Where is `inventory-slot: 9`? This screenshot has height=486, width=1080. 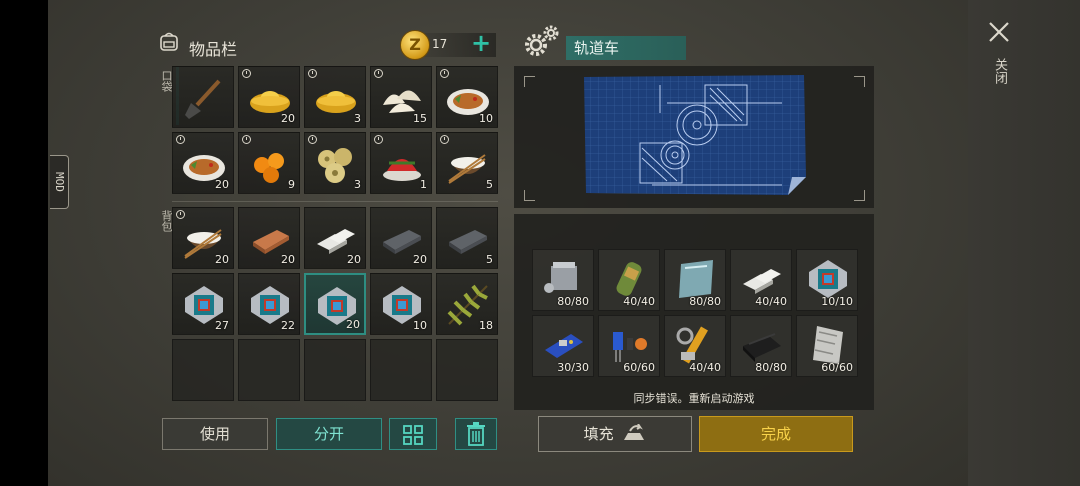
inventory-slot: 9 is located at coordinates (269, 163).